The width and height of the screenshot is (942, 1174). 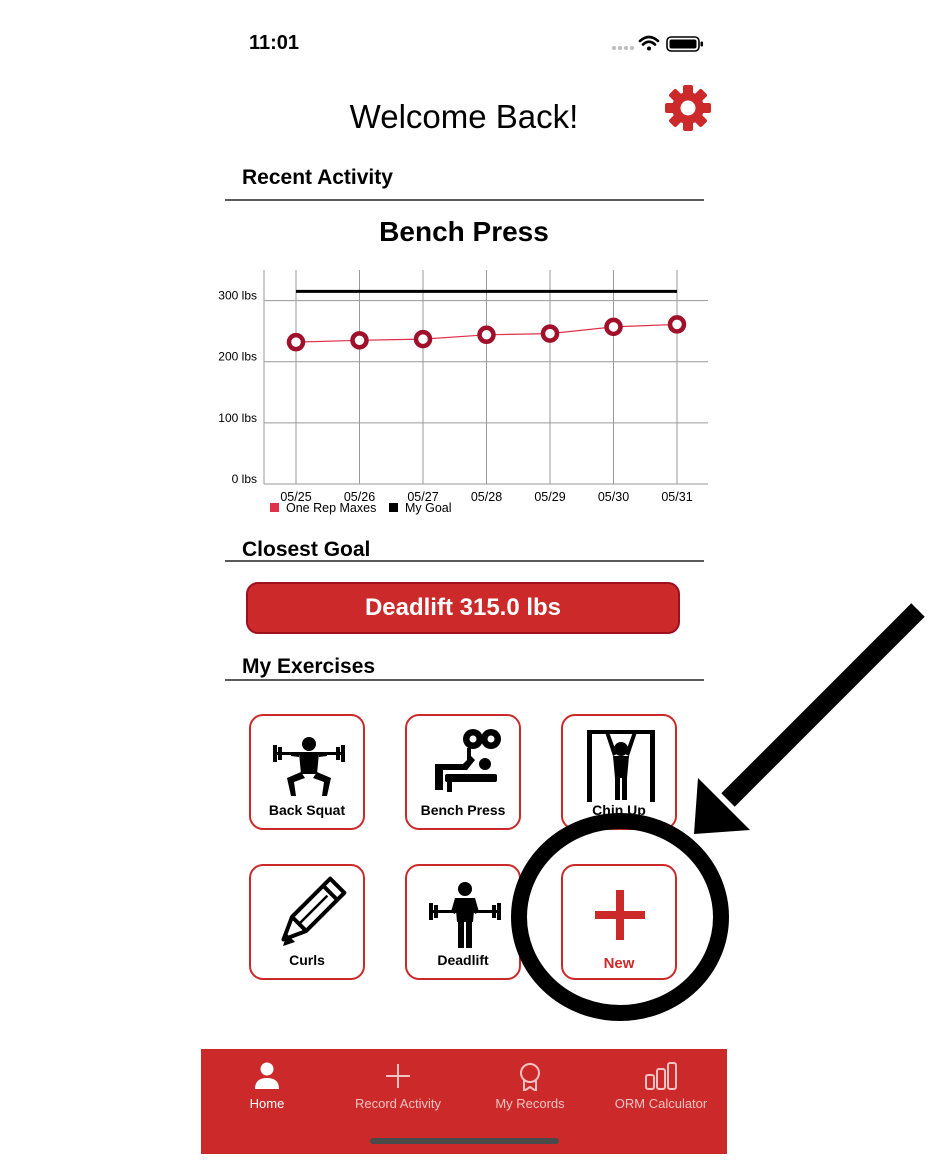 What do you see at coordinates (309, 766) in the screenshot?
I see `squat-icon` at bounding box center [309, 766].